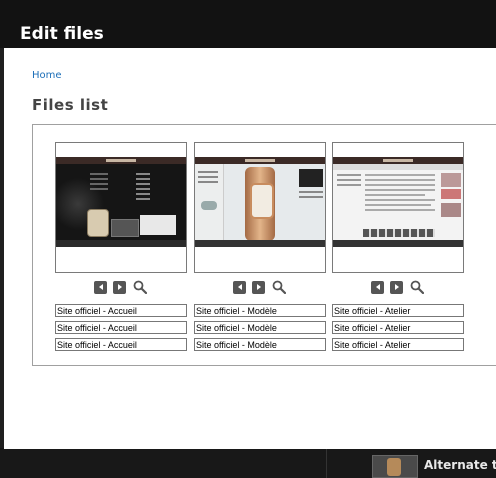  What do you see at coordinates (398, 202) in the screenshot?
I see `atelier-page-screenshot` at bounding box center [398, 202].